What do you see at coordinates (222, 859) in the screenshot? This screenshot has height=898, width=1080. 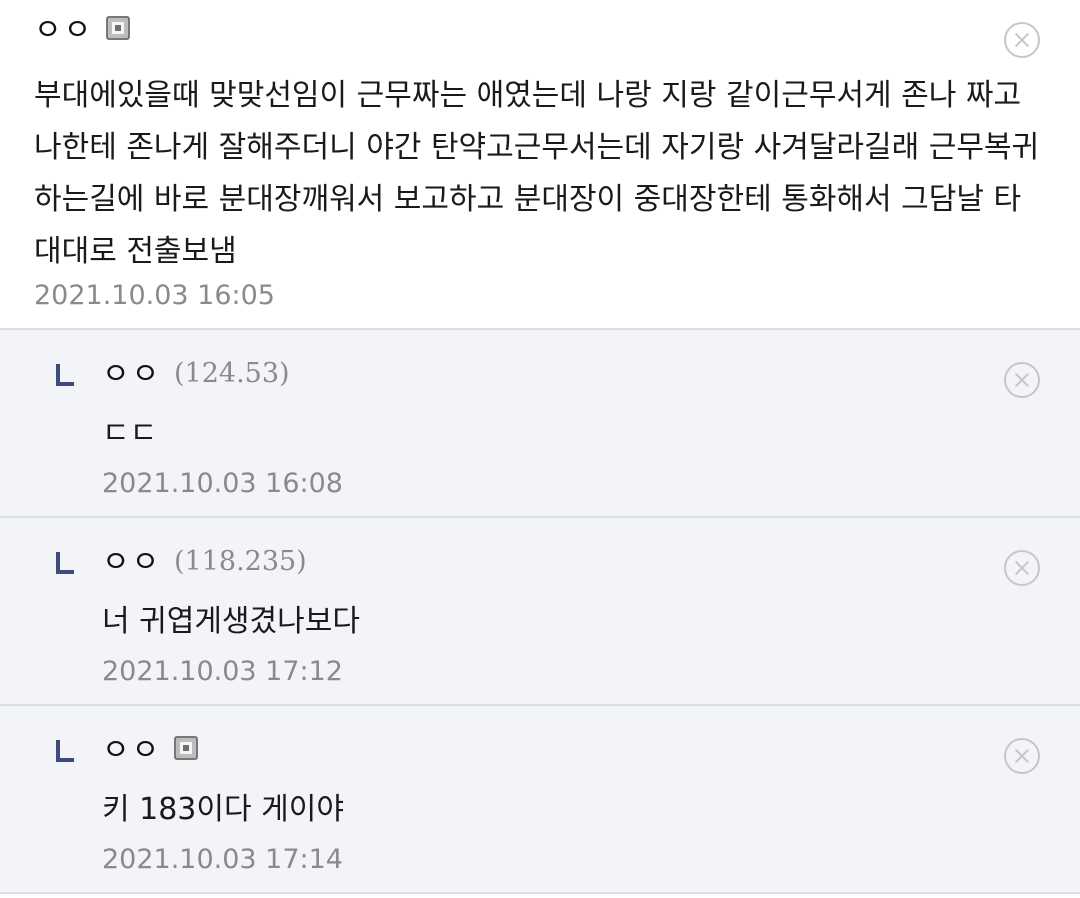 I see `comment-date: 2021.10.03 17:14` at bounding box center [222, 859].